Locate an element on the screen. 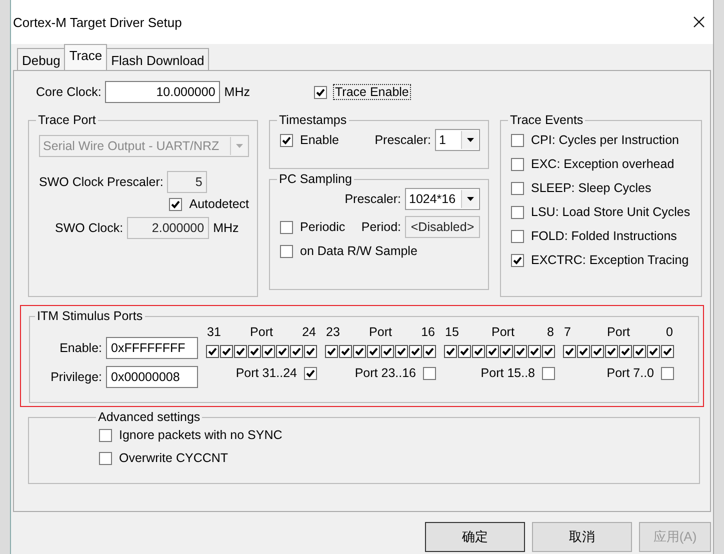 The height and width of the screenshot is (554, 724). input-field: 5 is located at coordinates (187, 182).